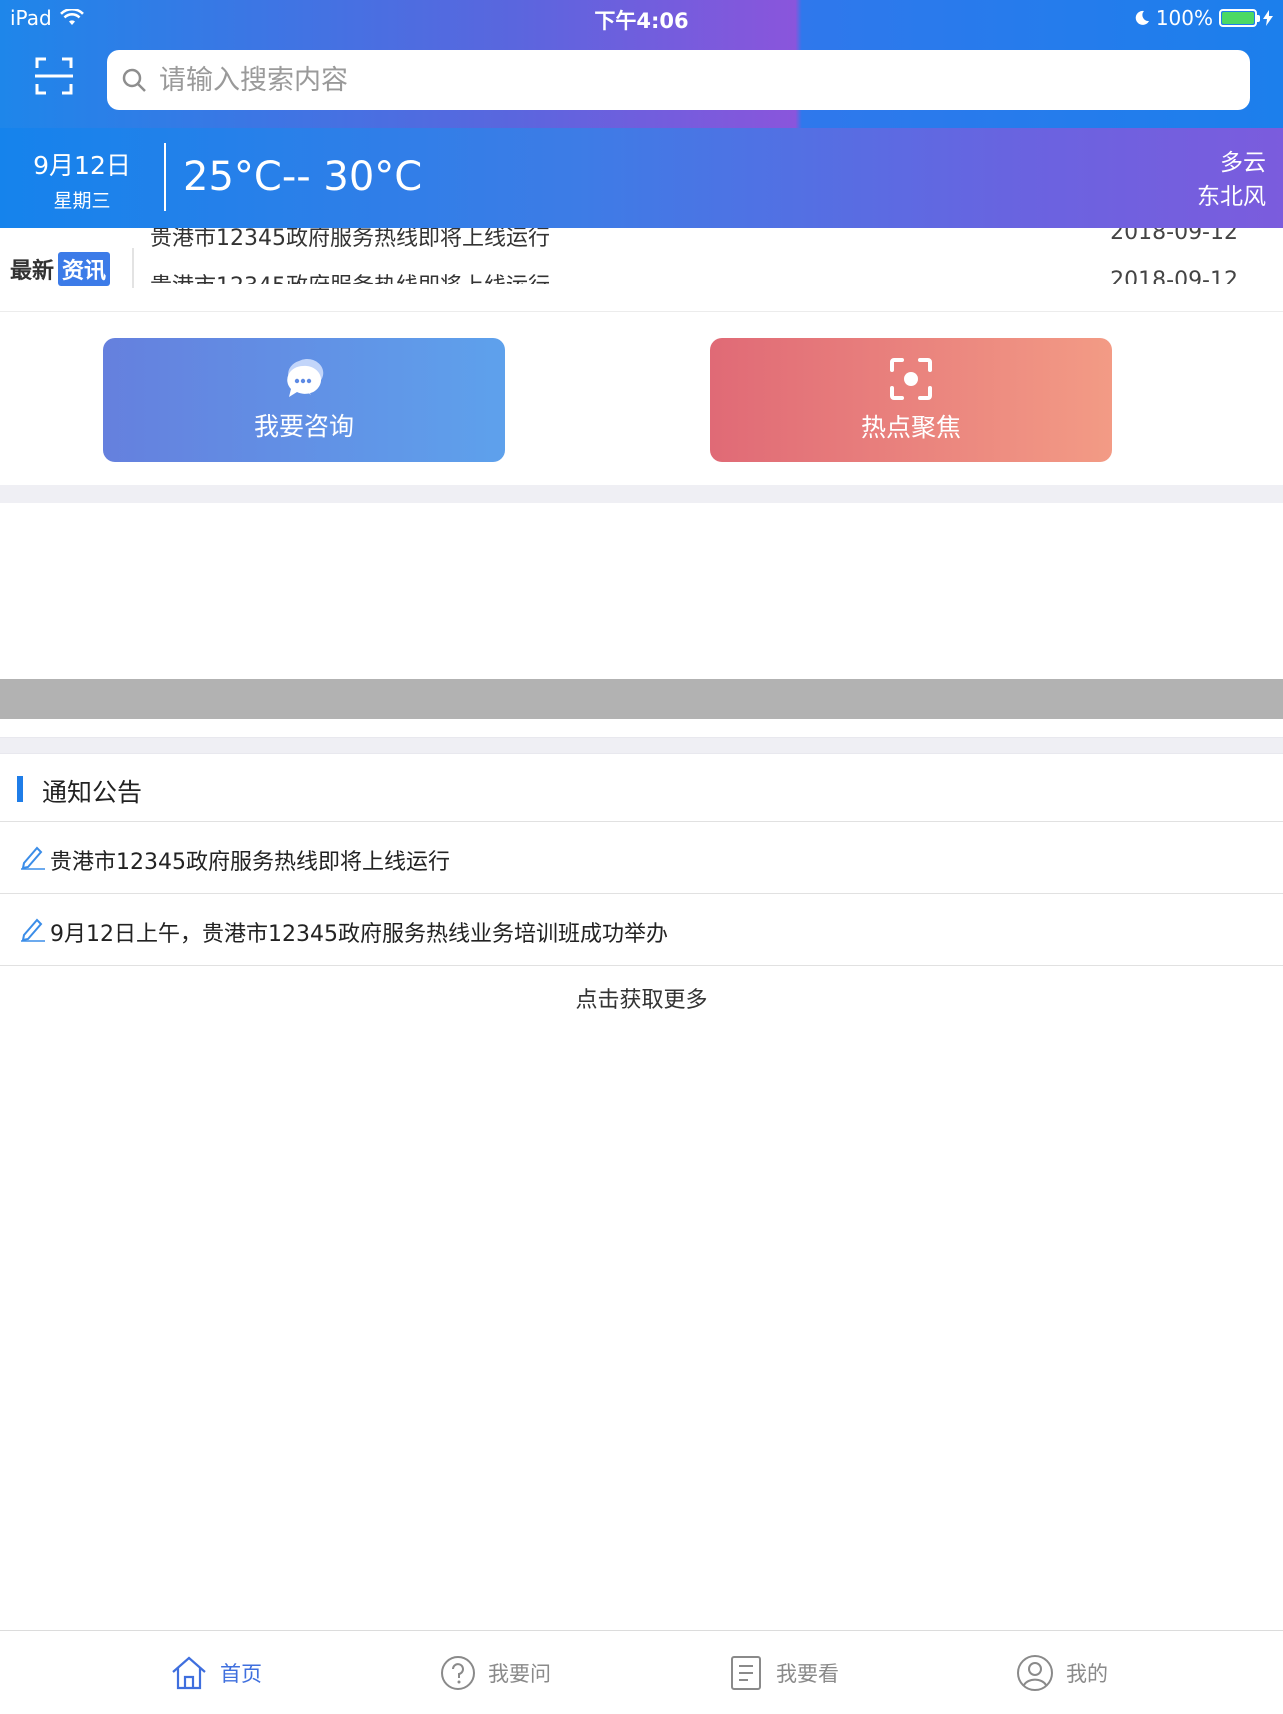 The height and width of the screenshot is (1714, 1283). Describe the element at coordinates (92, 792) in the screenshot. I see `notice-title: 通知公告` at that location.